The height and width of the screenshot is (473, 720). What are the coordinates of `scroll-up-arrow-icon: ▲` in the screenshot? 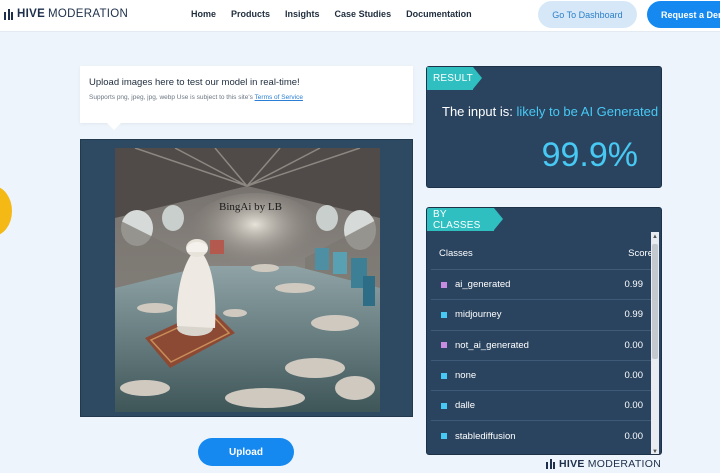 It's located at (655, 237).